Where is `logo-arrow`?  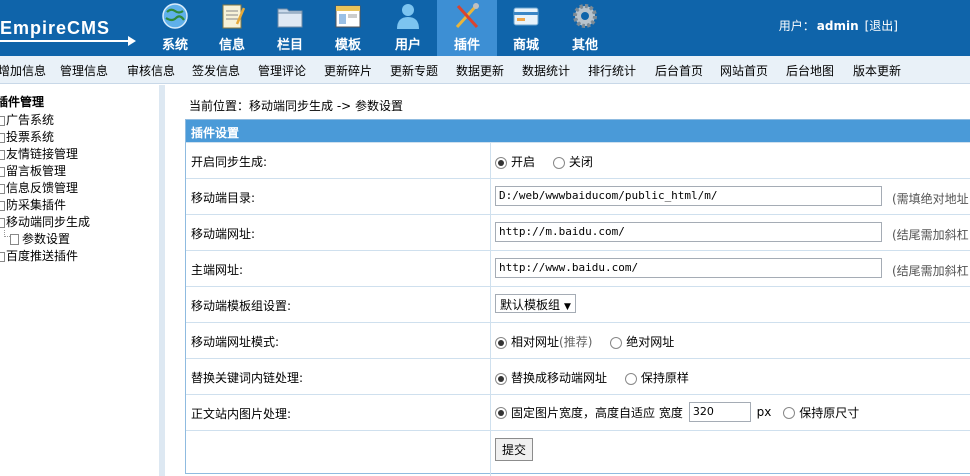
logo-arrow is located at coordinates (68, 41).